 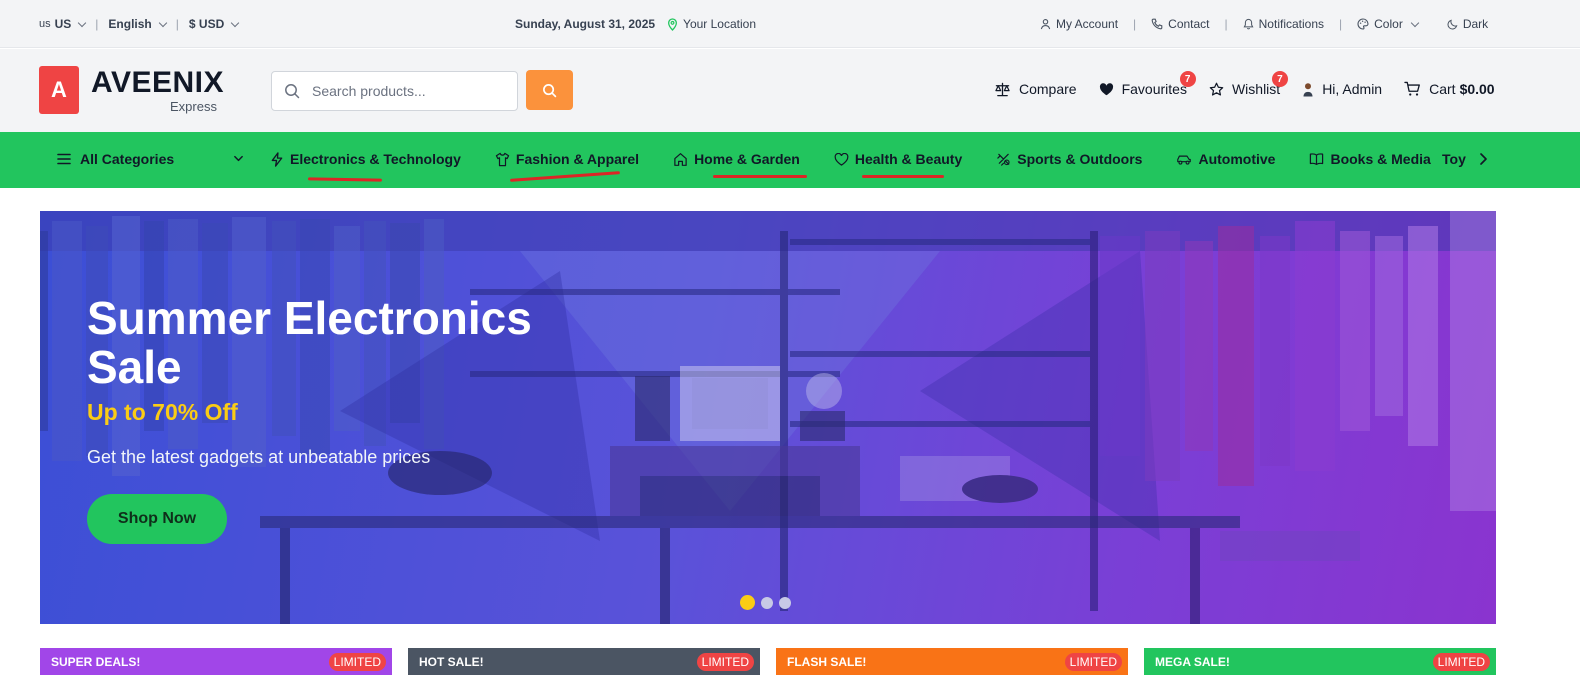 I want to click on palette-icon, so click(x=1363, y=24).